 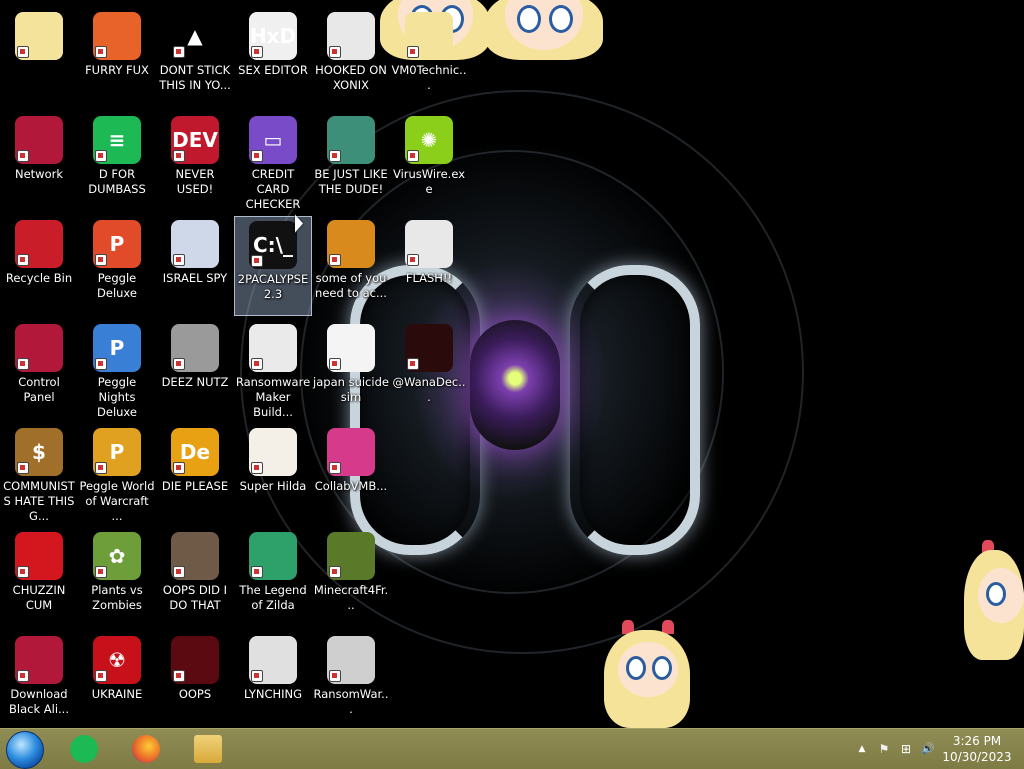 I want to click on desktop-icon-label: DIE PLEASE, so click(x=195, y=486).